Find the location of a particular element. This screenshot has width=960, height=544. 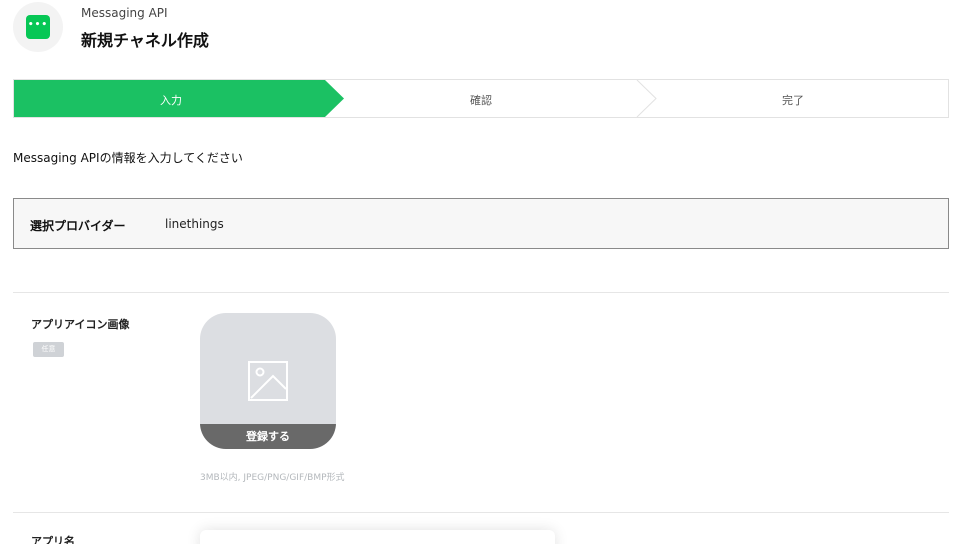

app-name-input is located at coordinates (377, 537).